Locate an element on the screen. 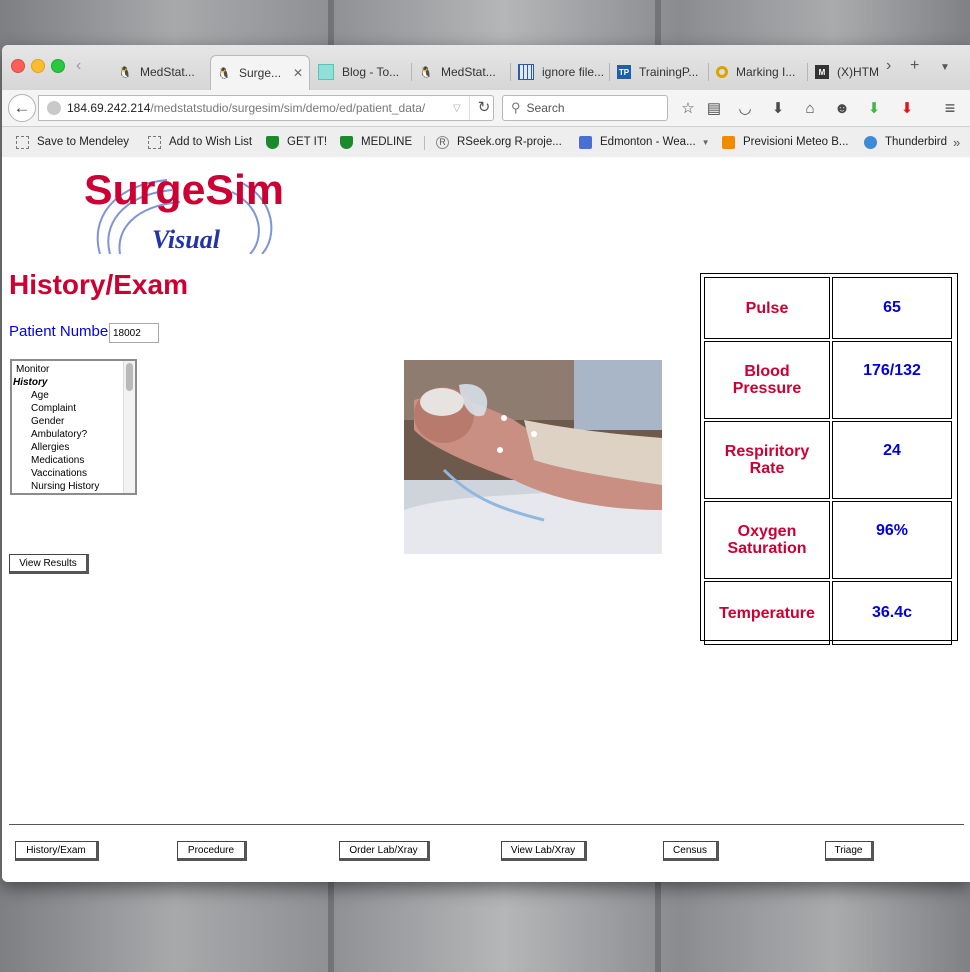 The width and height of the screenshot is (970, 972). svg-text: SurgeSim is located at coordinates (184, 189).